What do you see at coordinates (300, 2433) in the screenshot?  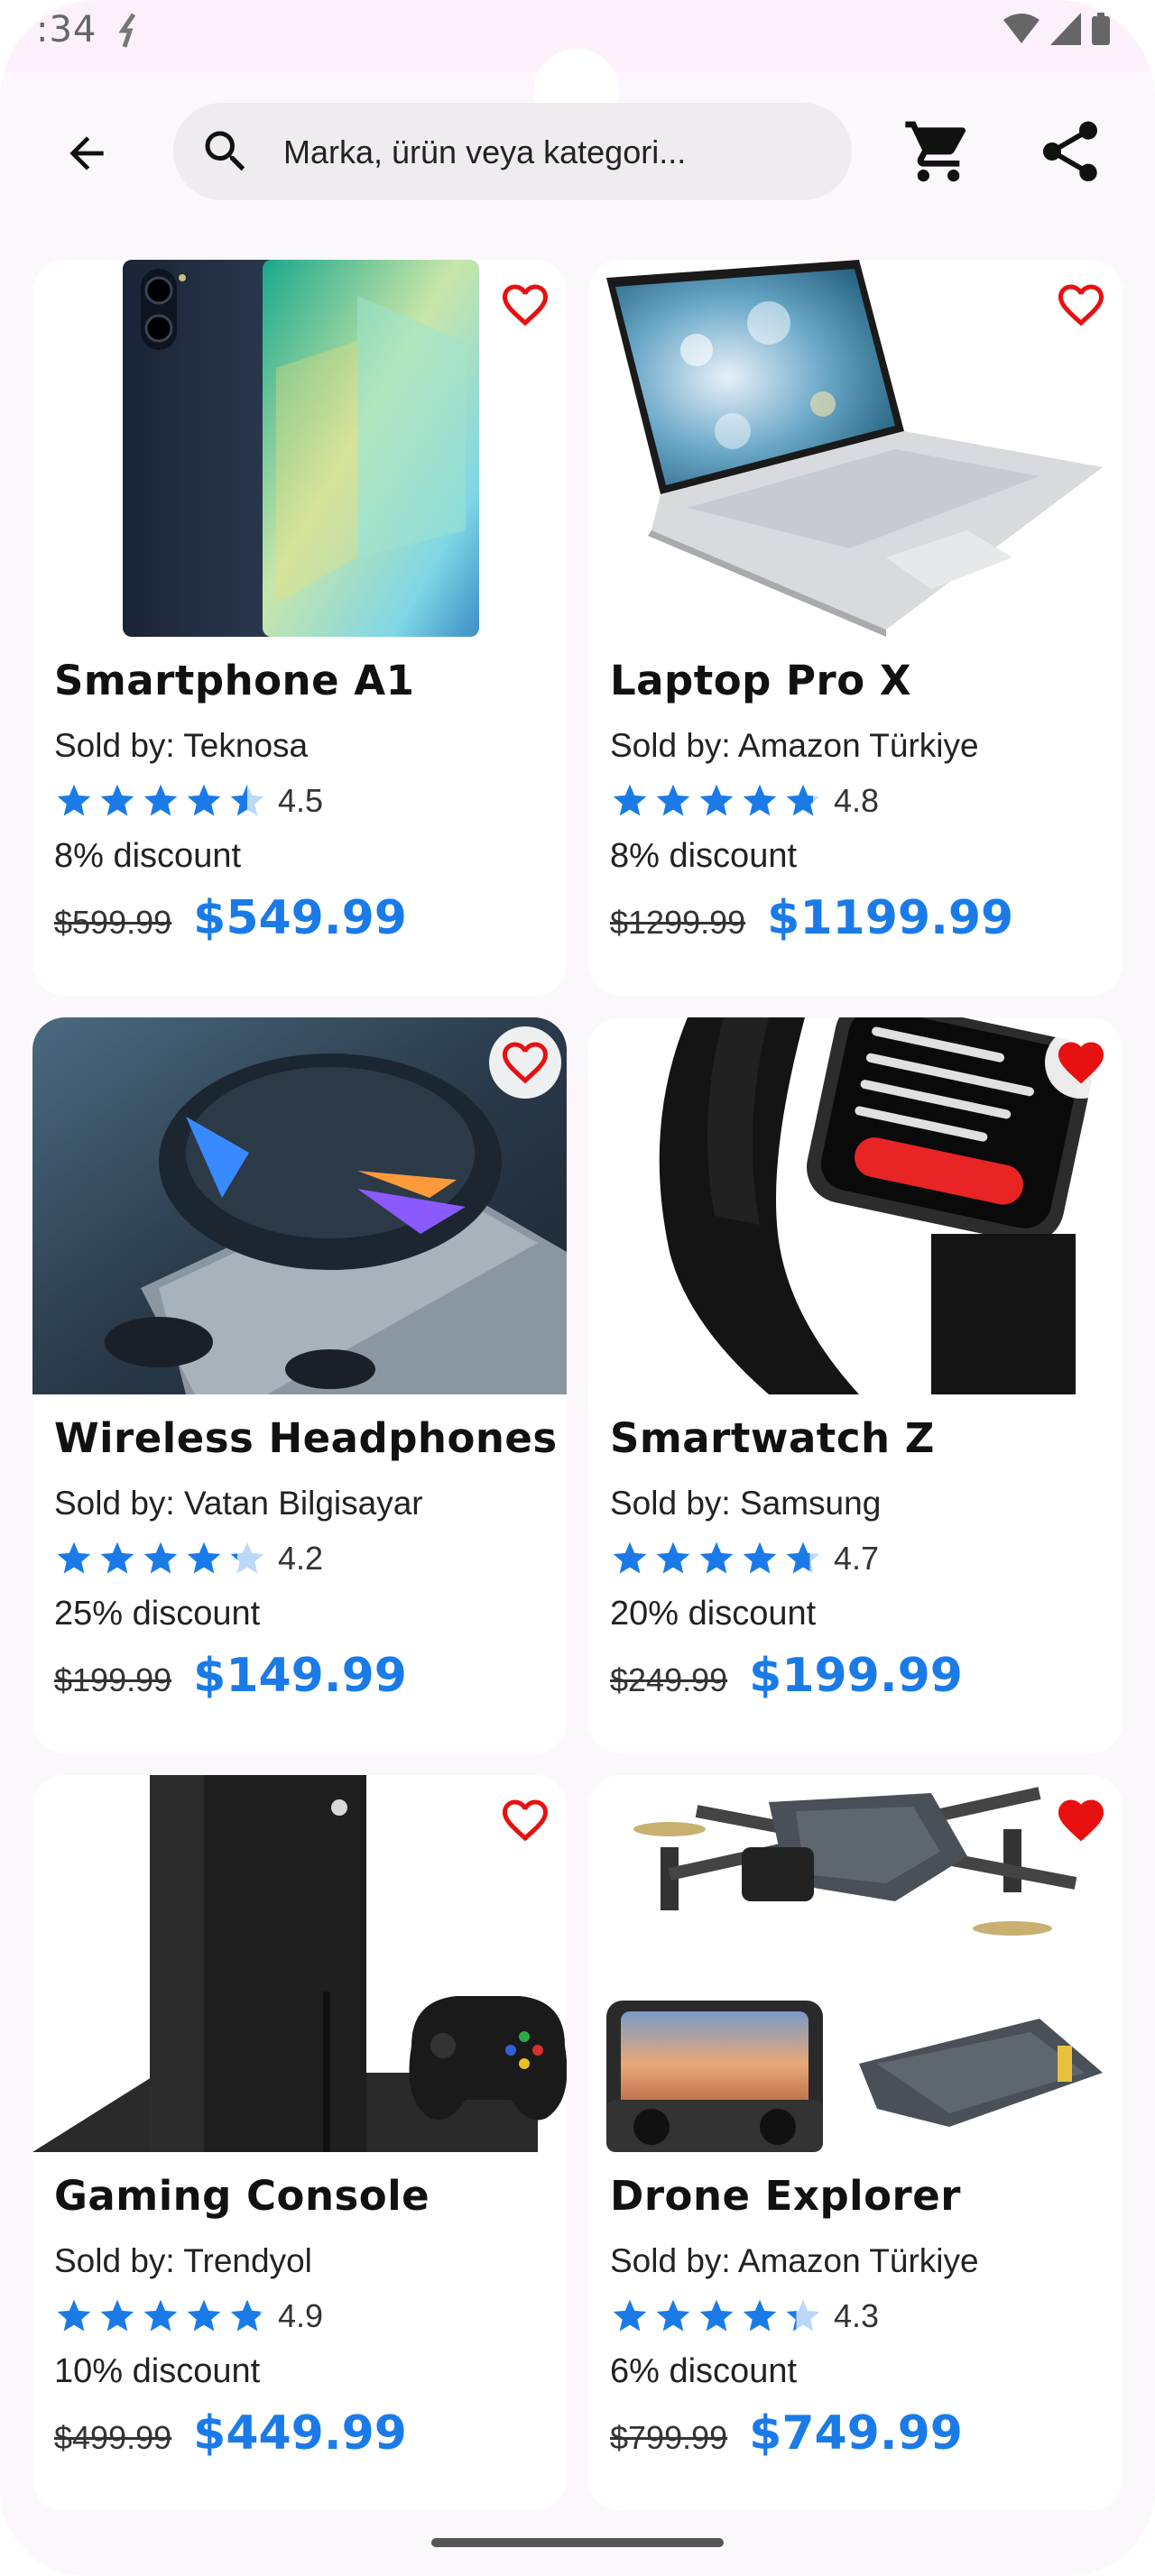 I see `sale-price: $449.99` at bounding box center [300, 2433].